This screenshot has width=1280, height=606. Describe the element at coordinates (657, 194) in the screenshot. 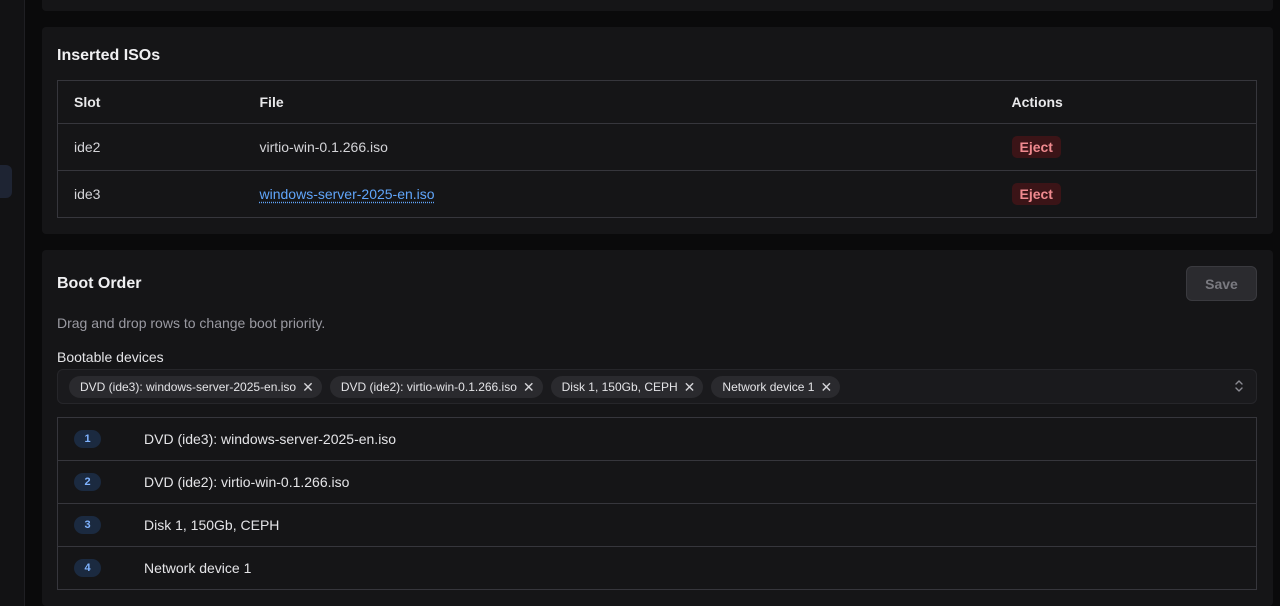

I see `table-row: ide3 windows-server-2025-en.iso Eject` at that location.